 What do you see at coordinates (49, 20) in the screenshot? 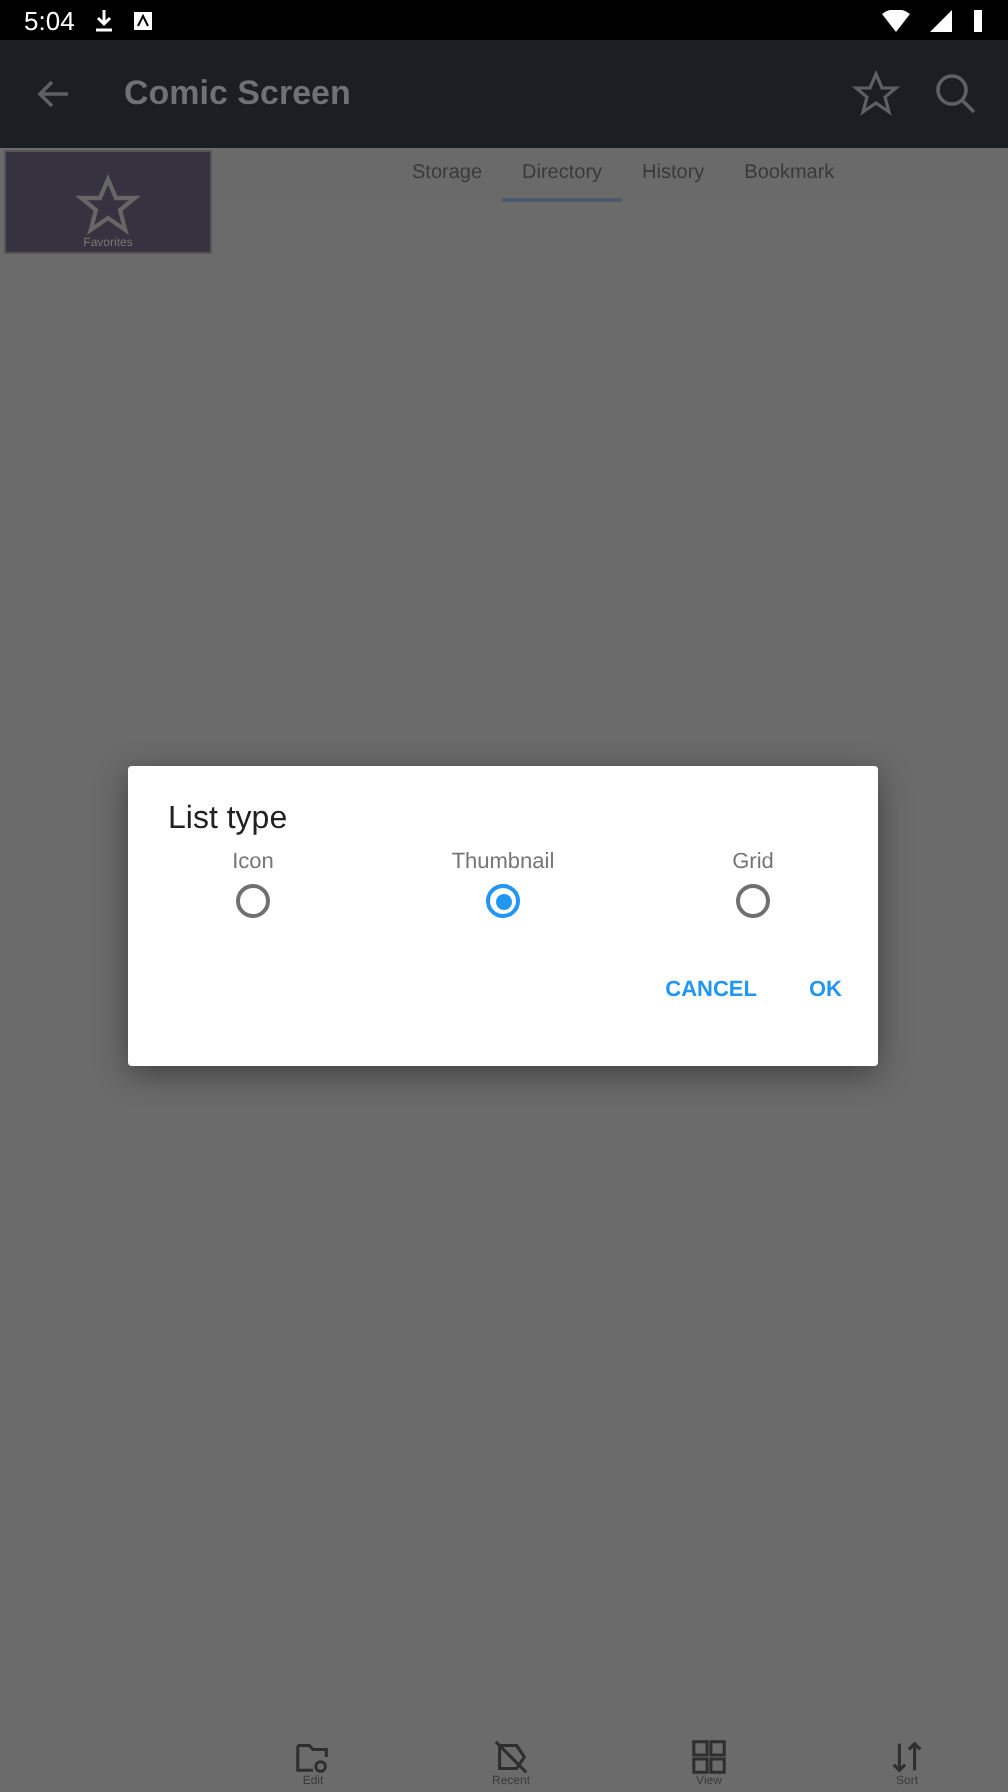
I see `status-time: 5:04` at bounding box center [49, 20].